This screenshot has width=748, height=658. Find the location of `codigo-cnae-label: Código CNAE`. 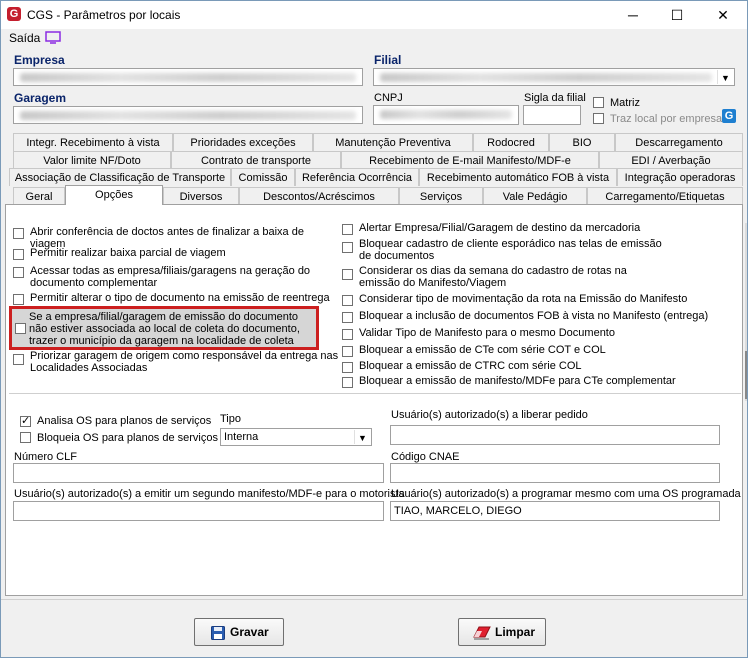

codigo-cnae-label: Código CNAE is located at coordinates (425, 457).